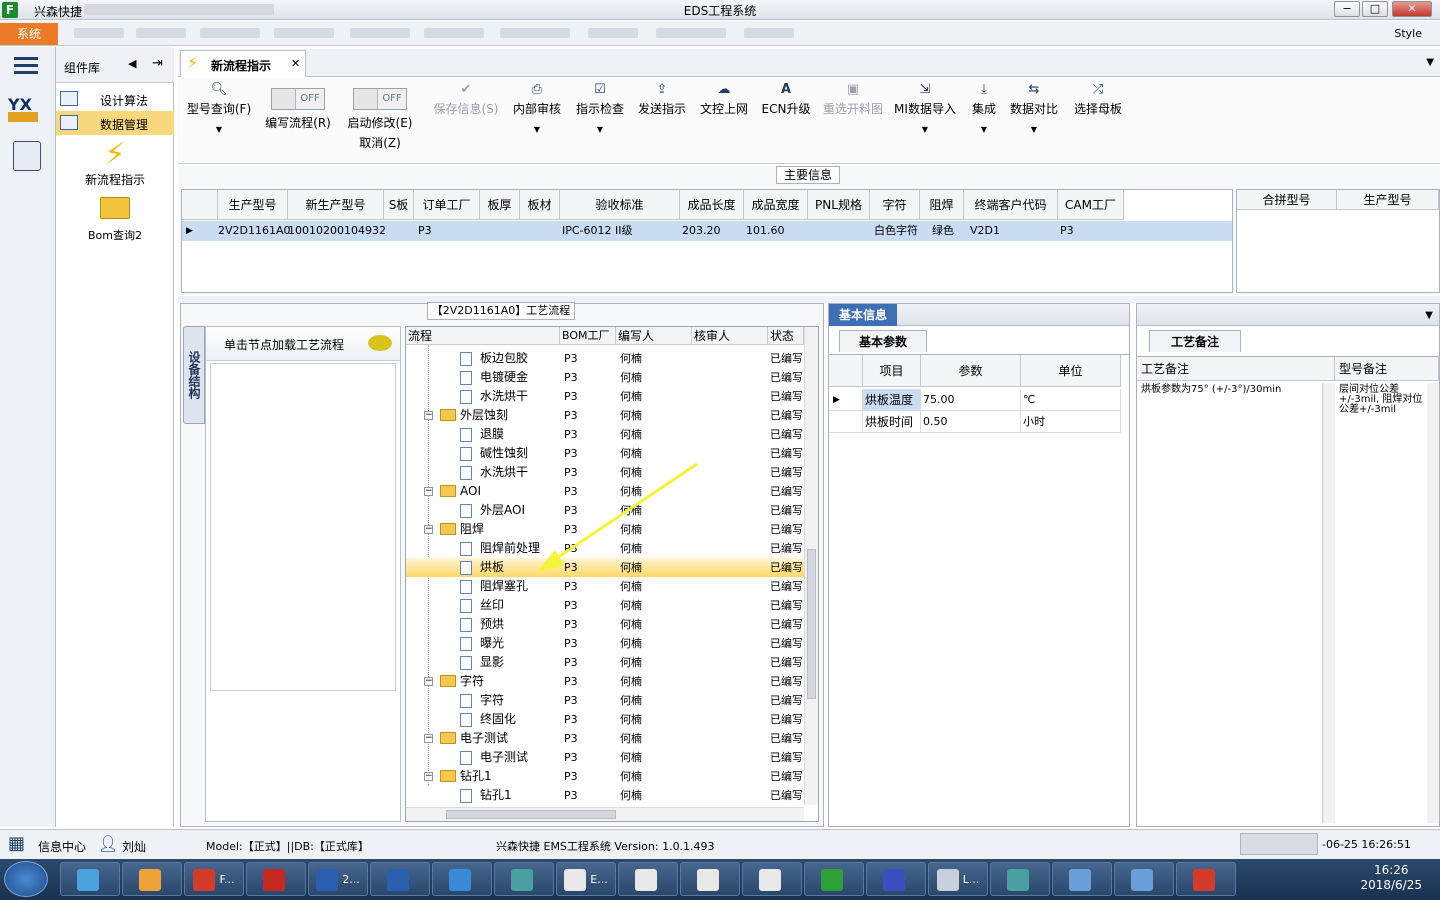 Image resolution: width=1440 pixels, height=900 pixels. Describe the element at coordinates (1098, 117) in the screenshot. I see `select-mother-board-button: ⤮ 选择母板` at that location.